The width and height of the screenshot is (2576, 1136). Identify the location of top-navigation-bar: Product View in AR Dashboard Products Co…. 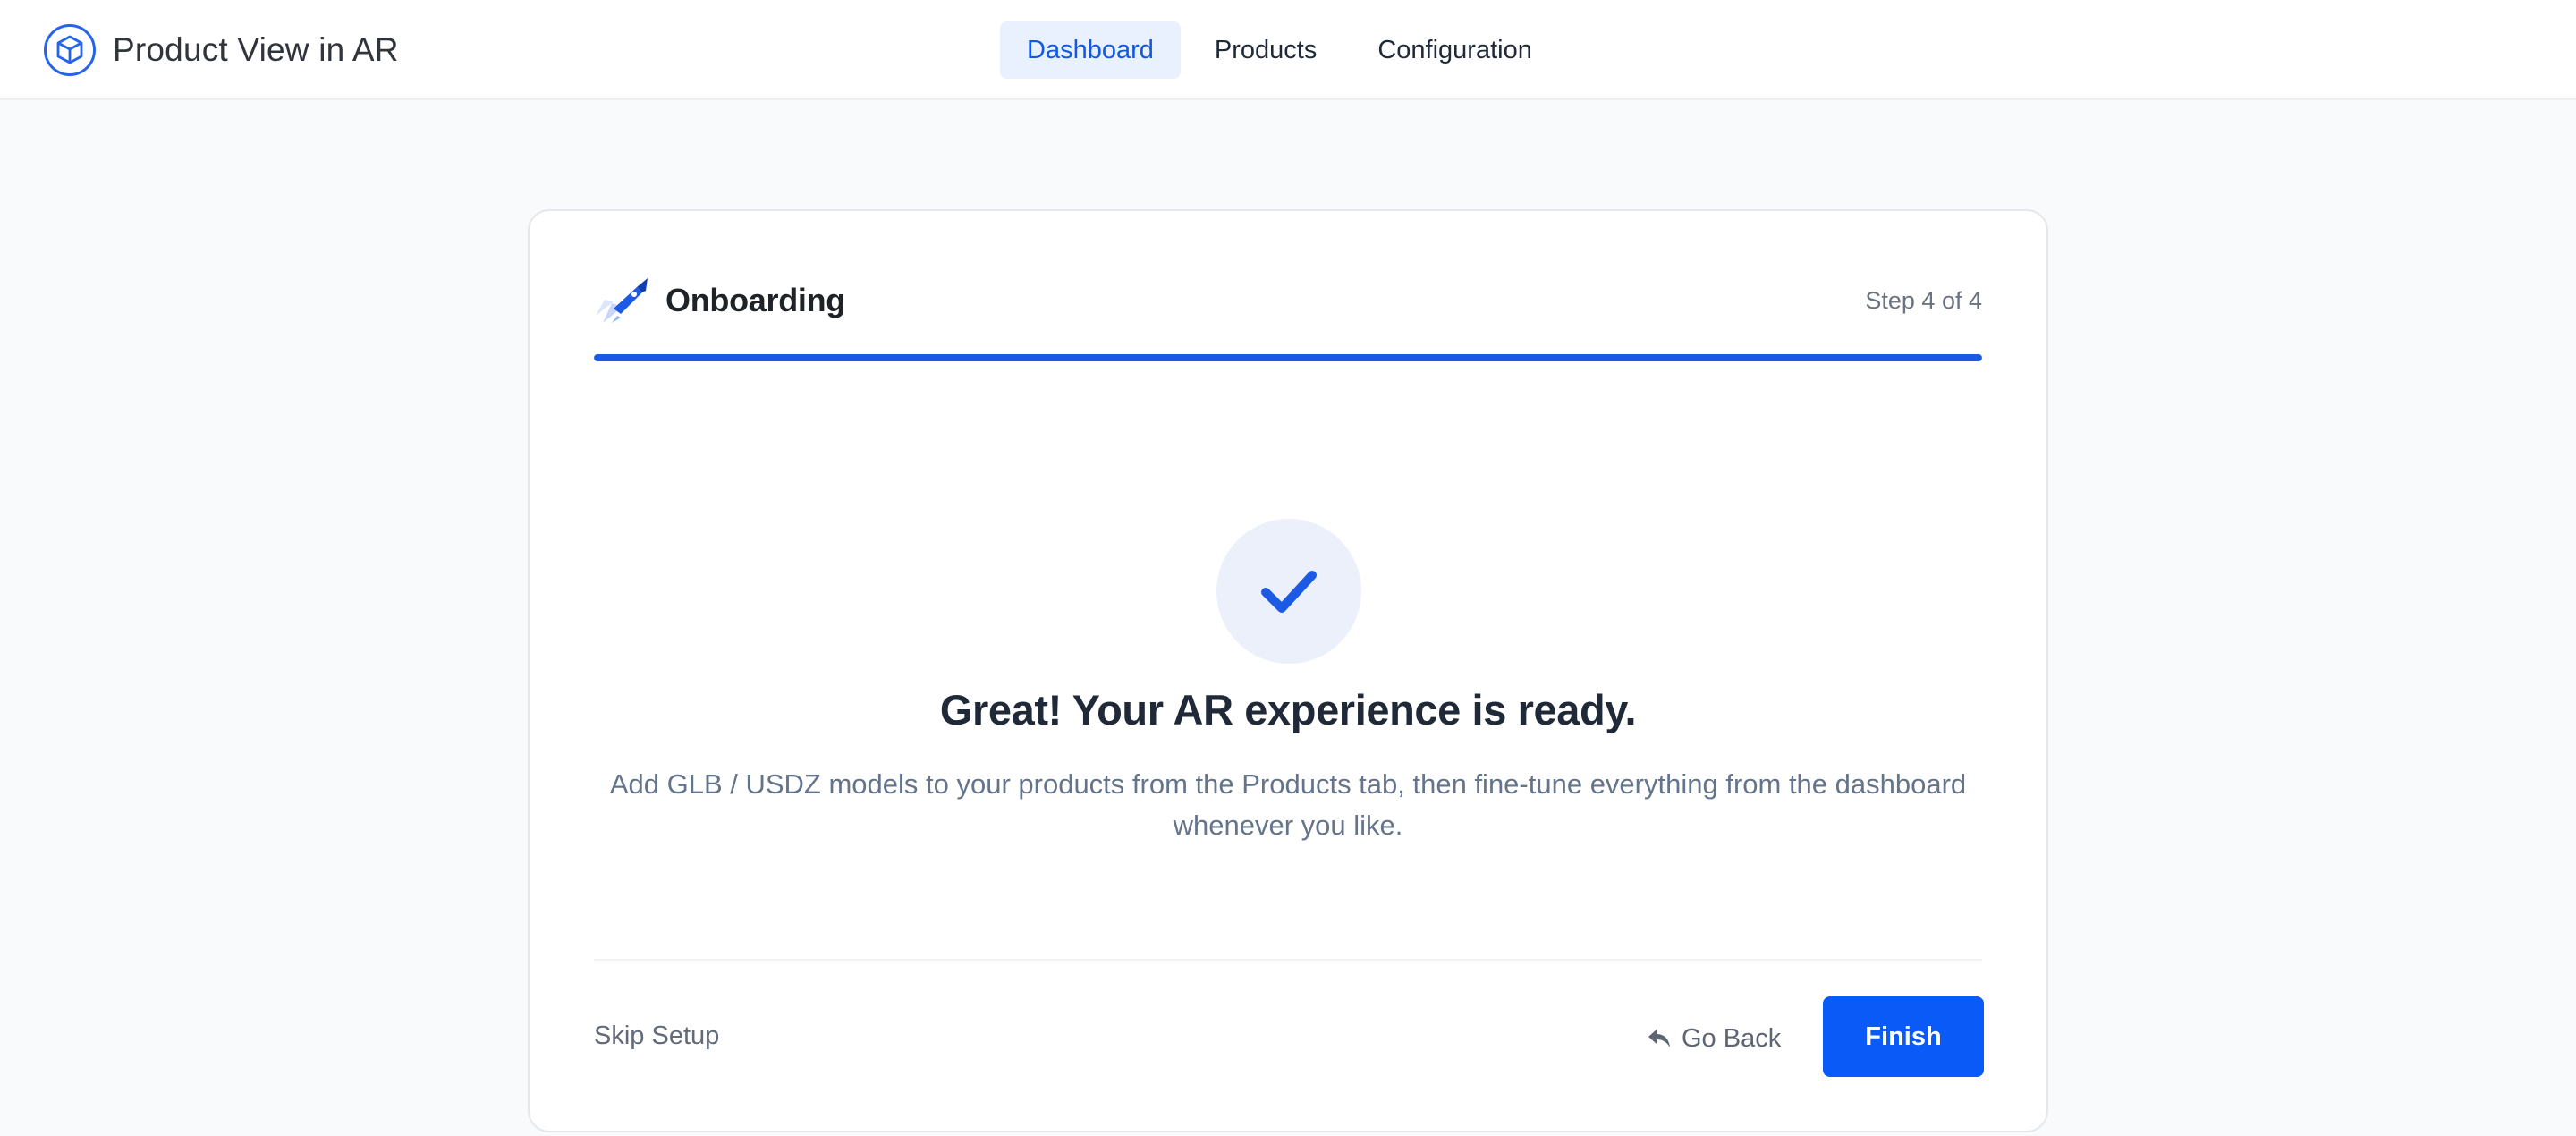
(1288, 50).